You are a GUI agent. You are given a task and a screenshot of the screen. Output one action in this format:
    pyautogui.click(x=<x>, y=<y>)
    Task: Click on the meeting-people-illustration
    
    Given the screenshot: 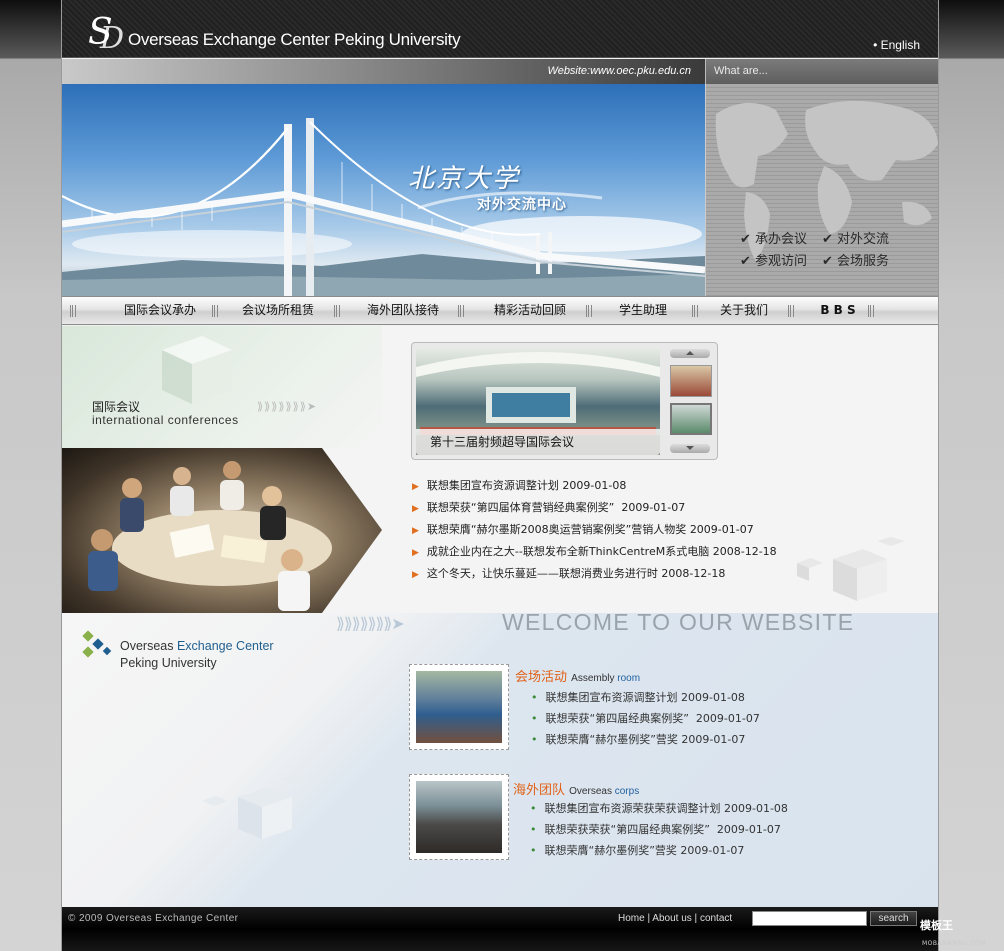 What is the action you would take?
    pyautogui.click(x=210, y=536)
    